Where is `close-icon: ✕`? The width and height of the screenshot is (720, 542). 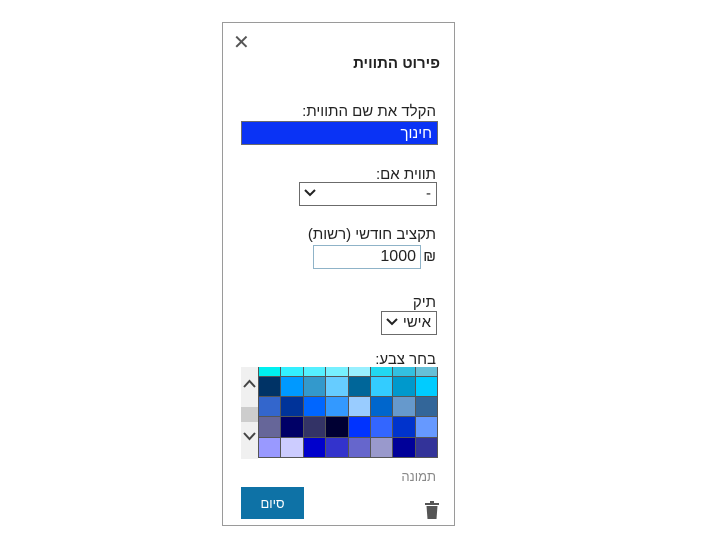
close-icon: ✕ is located at coordinates (241, 43).